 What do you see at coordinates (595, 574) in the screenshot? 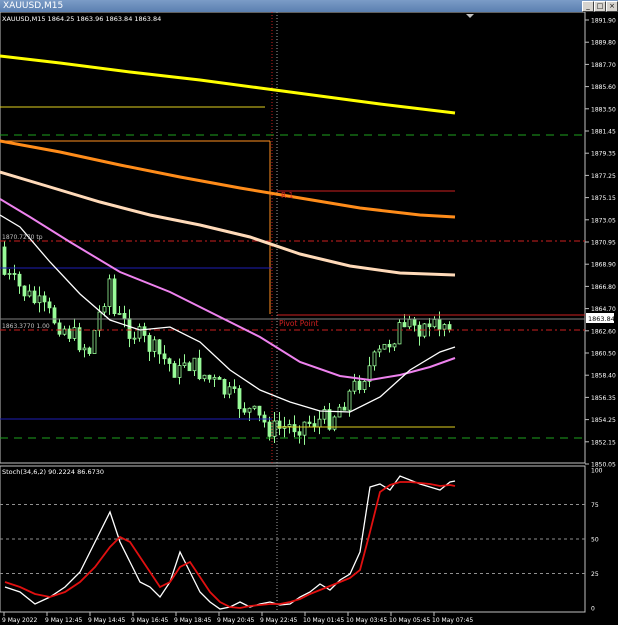
I see `stoch-tick-label: 25` at bounding box center [595, 574].